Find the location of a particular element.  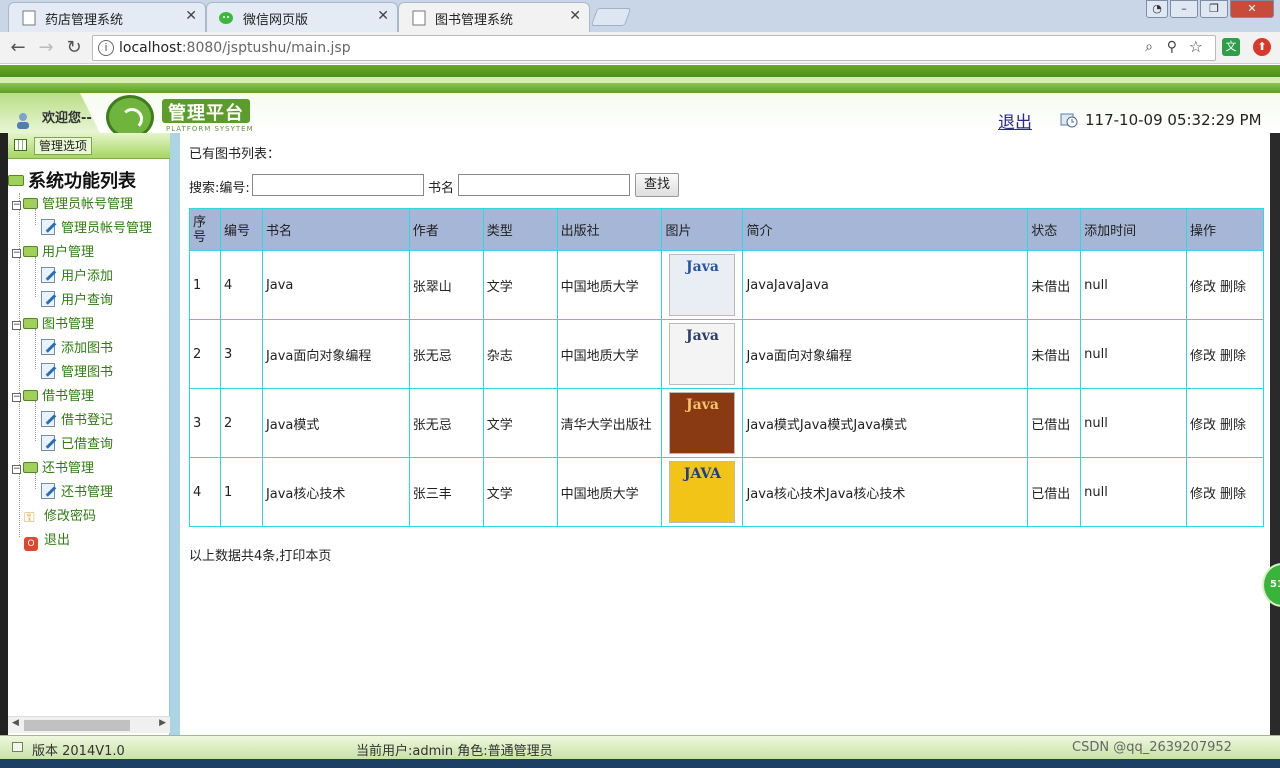

tree-item-admin-account: 管理员帐号管理 is located at coordinates (96, 226).